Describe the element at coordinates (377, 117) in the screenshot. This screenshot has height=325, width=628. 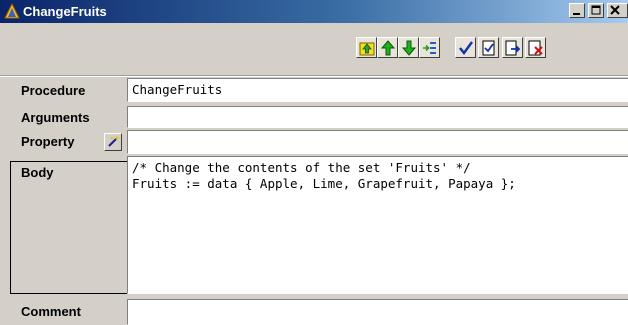
I see `arguments-field` at that location.